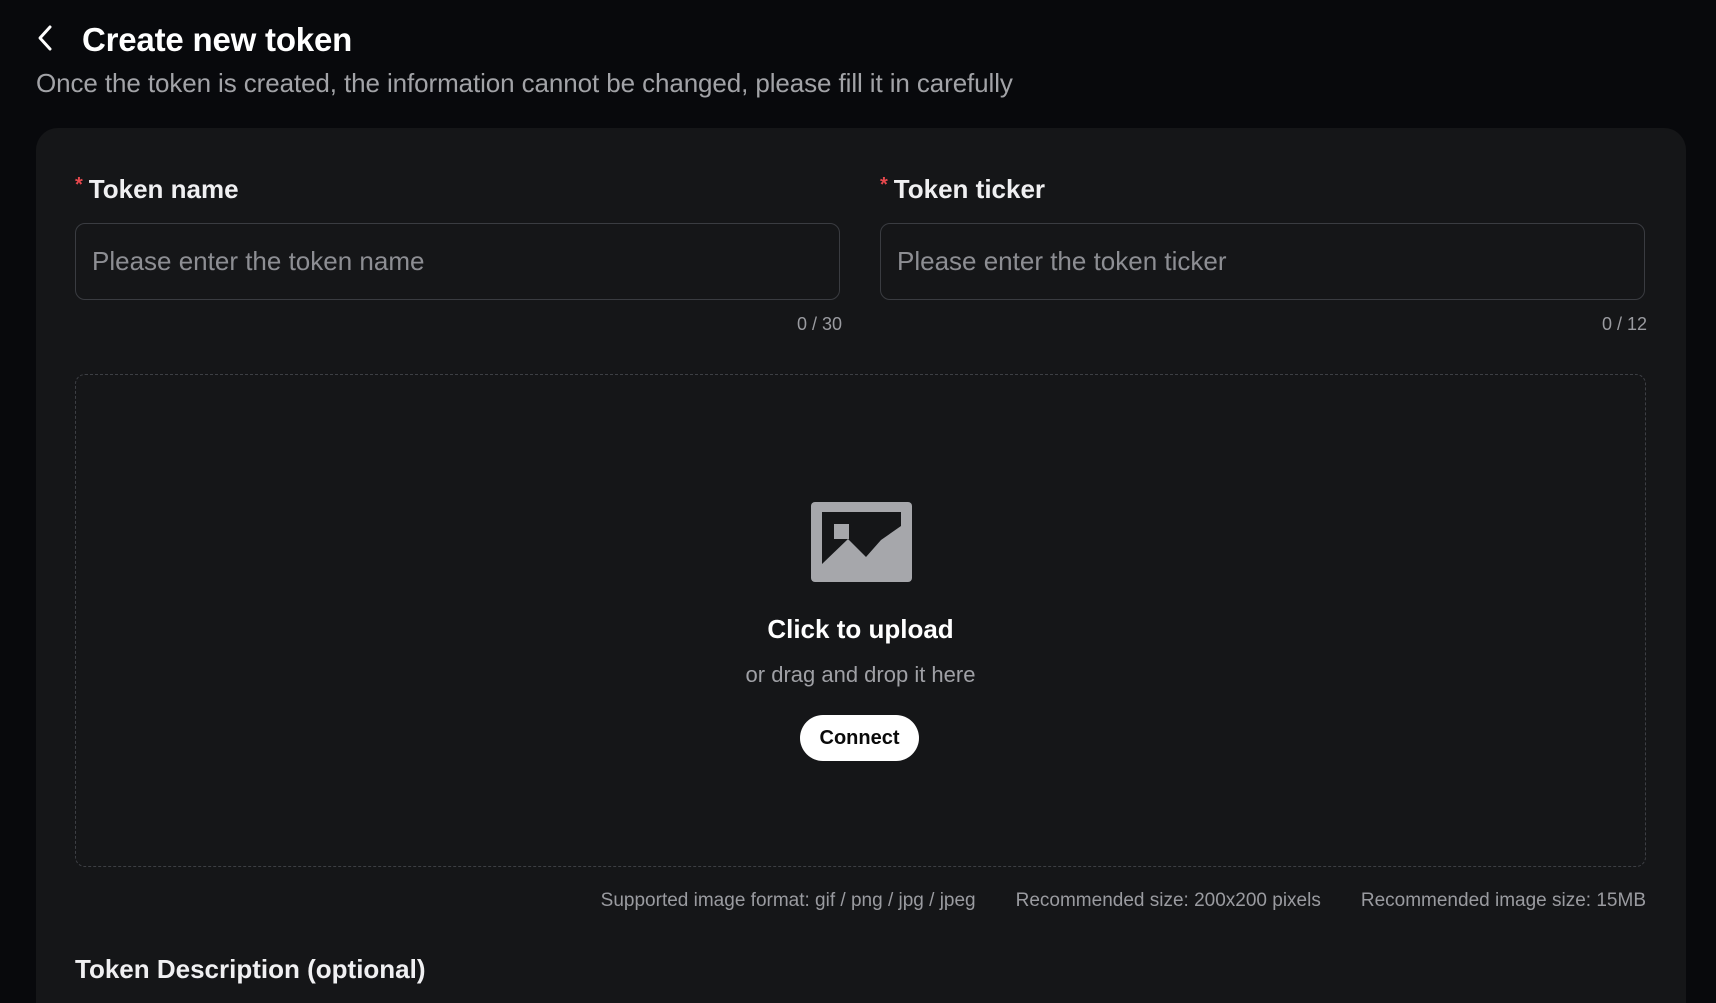  Describe the element at coordinates (45, 40) in the screenshot. I see `chevron-left-icon` at that location.